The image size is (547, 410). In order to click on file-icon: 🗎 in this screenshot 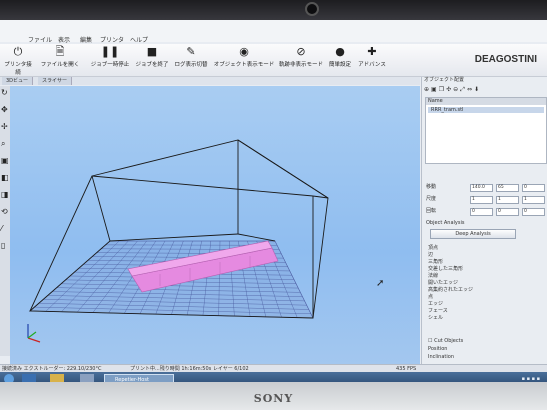, I will do `click(60, 51)`.